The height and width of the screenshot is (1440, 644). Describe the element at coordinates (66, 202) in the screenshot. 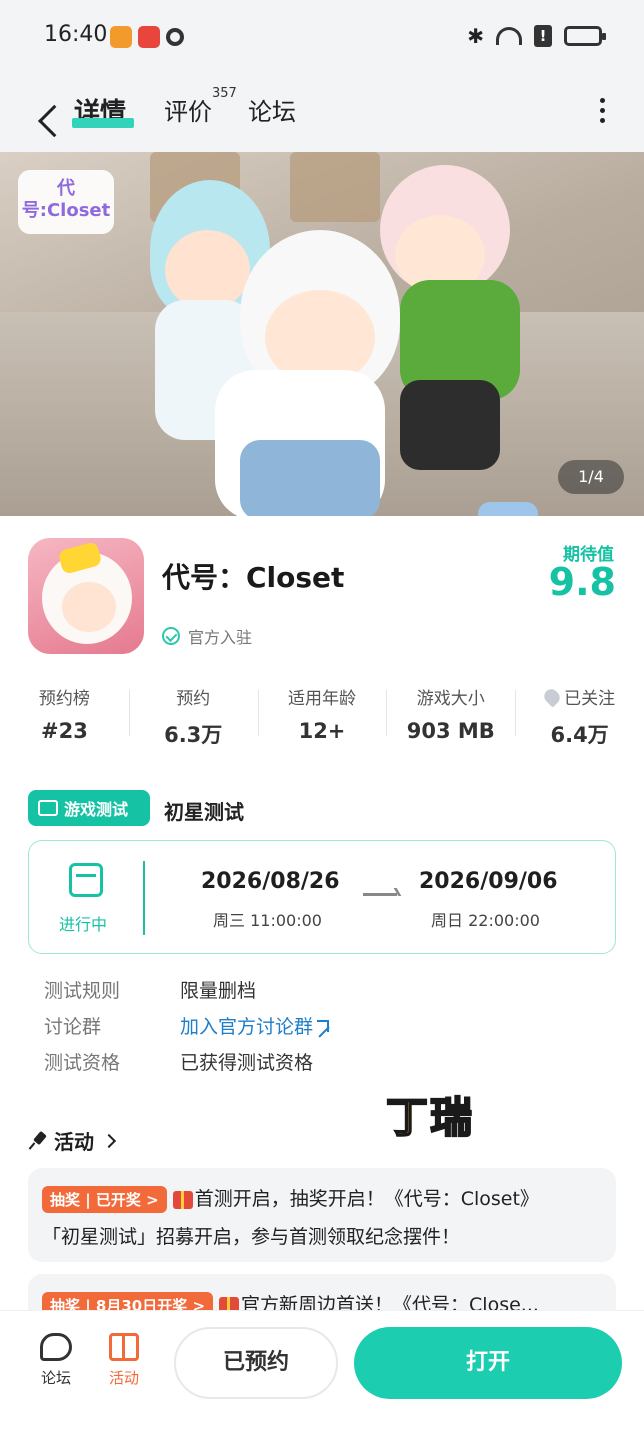

I see `game-logo: 代号:Closet` at that location.